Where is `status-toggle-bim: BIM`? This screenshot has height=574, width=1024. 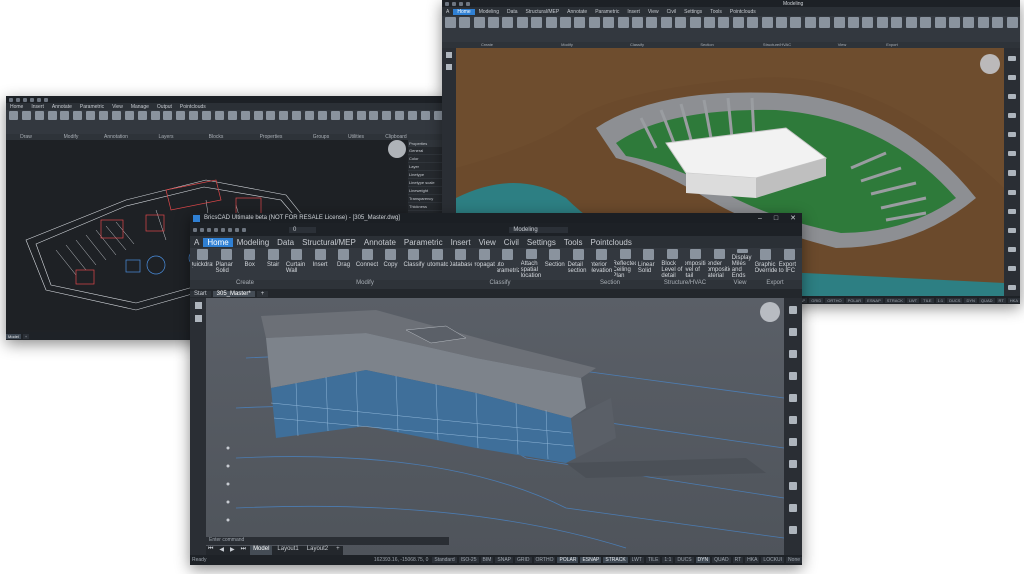 status-toggle-bim: BIM is located at coordinates (487, 560).